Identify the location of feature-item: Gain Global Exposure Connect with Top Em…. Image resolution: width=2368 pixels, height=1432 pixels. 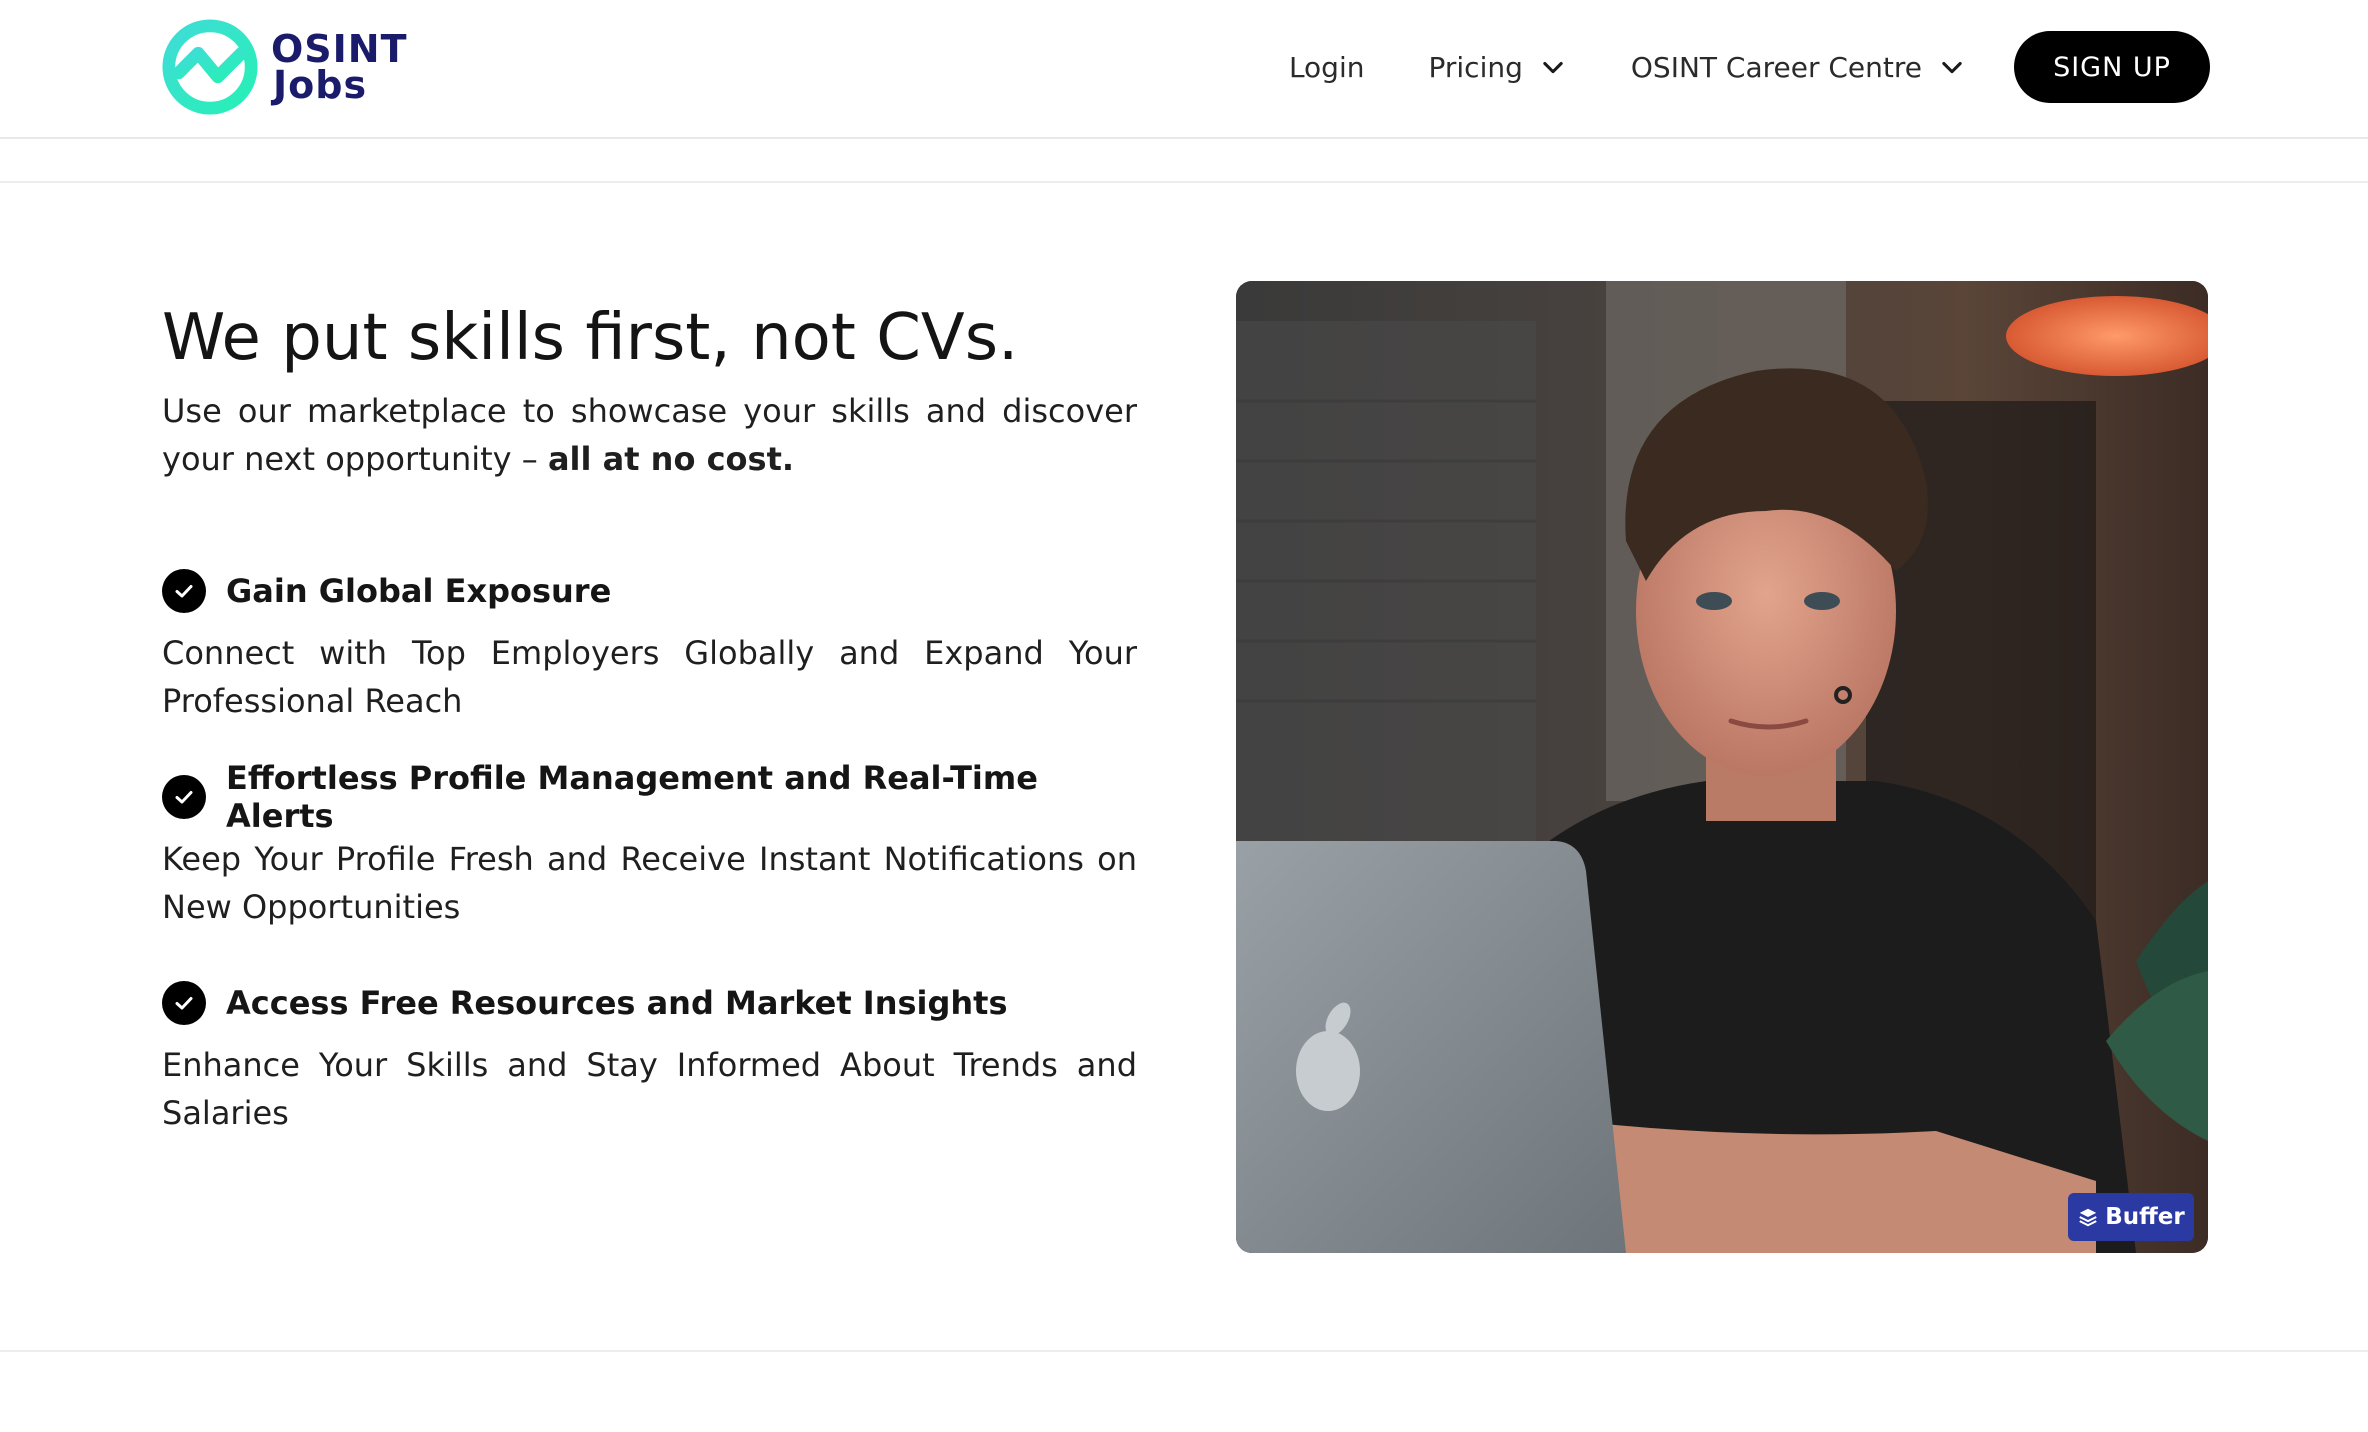
(649, 646).